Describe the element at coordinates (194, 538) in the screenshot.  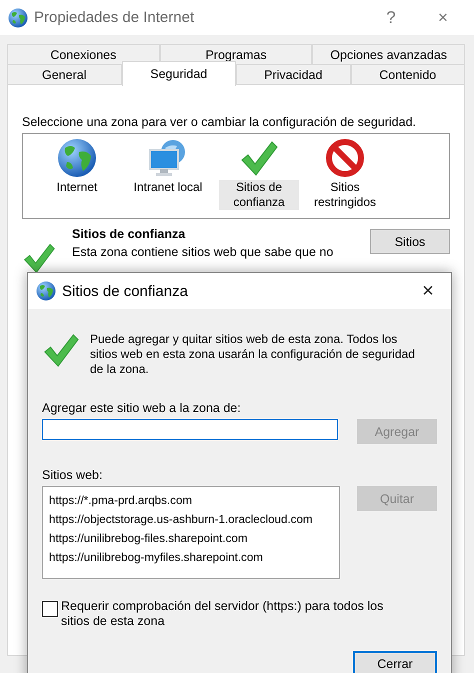
I see `website-item: https://unilibrebog-files.sharepoint.com` at that location.